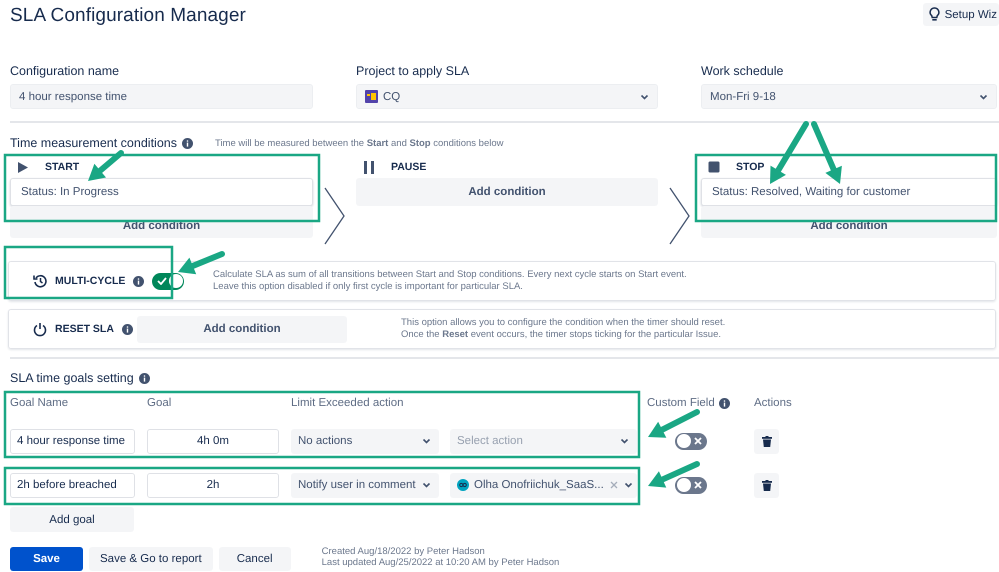 This screenshot has height=572, width=999. Describe the element at coordinates (23, 167) in the screenshot. I see `play-icon` at that location.